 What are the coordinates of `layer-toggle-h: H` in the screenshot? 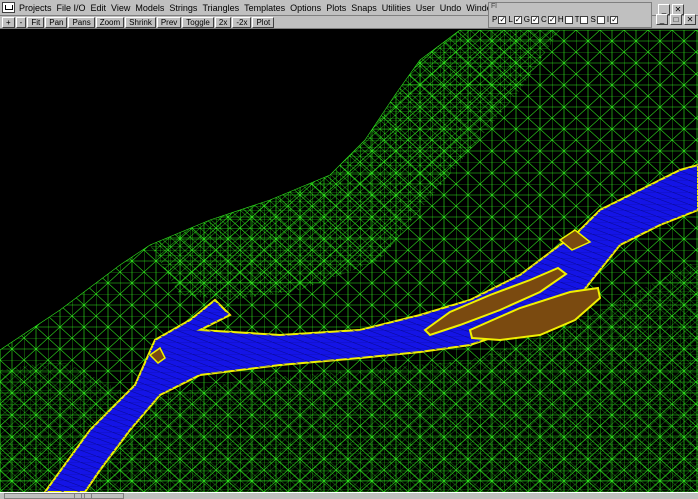 It's located at (565, 19).